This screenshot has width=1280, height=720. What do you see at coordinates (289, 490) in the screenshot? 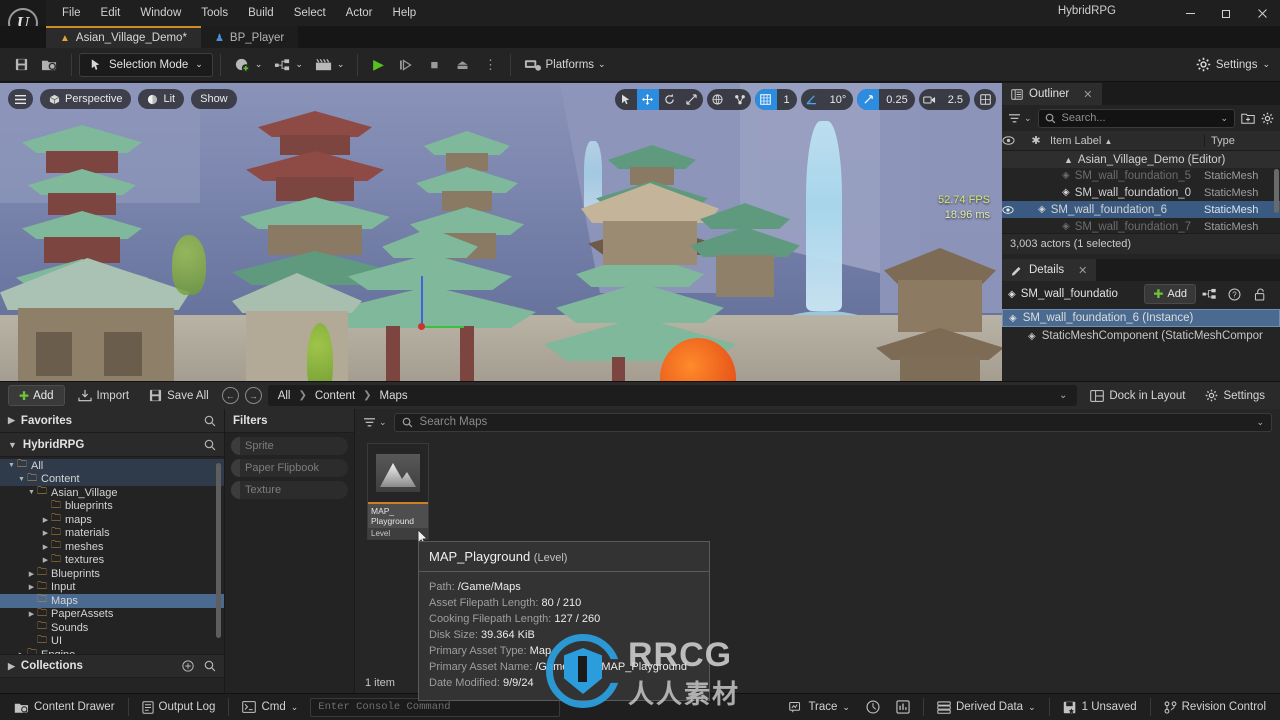
I see `filter-chip-texture: Texture` at bounding box center [289, 490].